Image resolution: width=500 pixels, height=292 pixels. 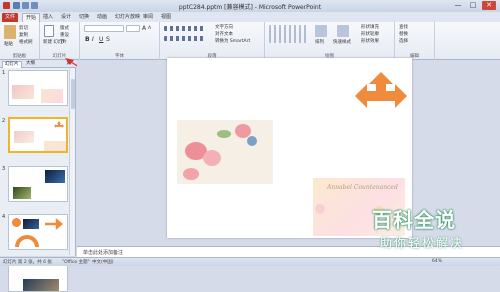 What do you see at coordinates (4, 217) in the screenshot?
I see `slide-number: 4` at bounding box center [4, 217].